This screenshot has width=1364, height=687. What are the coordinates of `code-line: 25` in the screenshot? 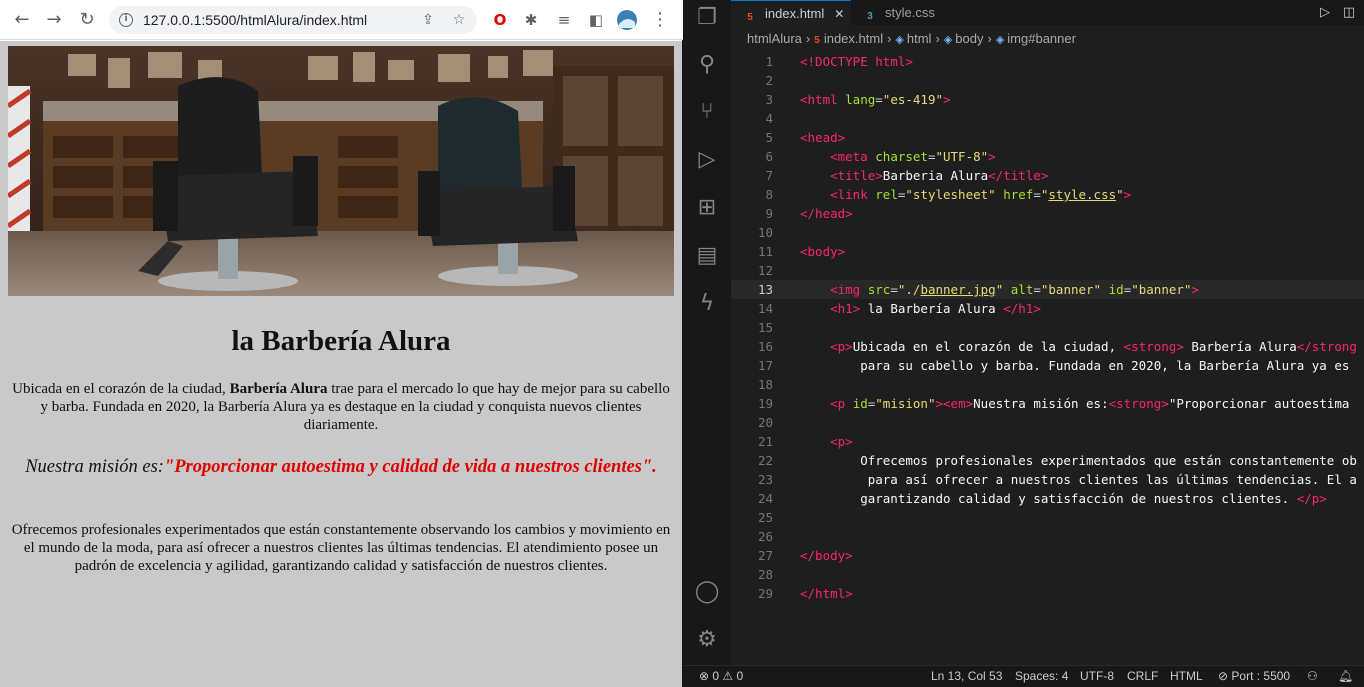 It's located at (1047, 517).